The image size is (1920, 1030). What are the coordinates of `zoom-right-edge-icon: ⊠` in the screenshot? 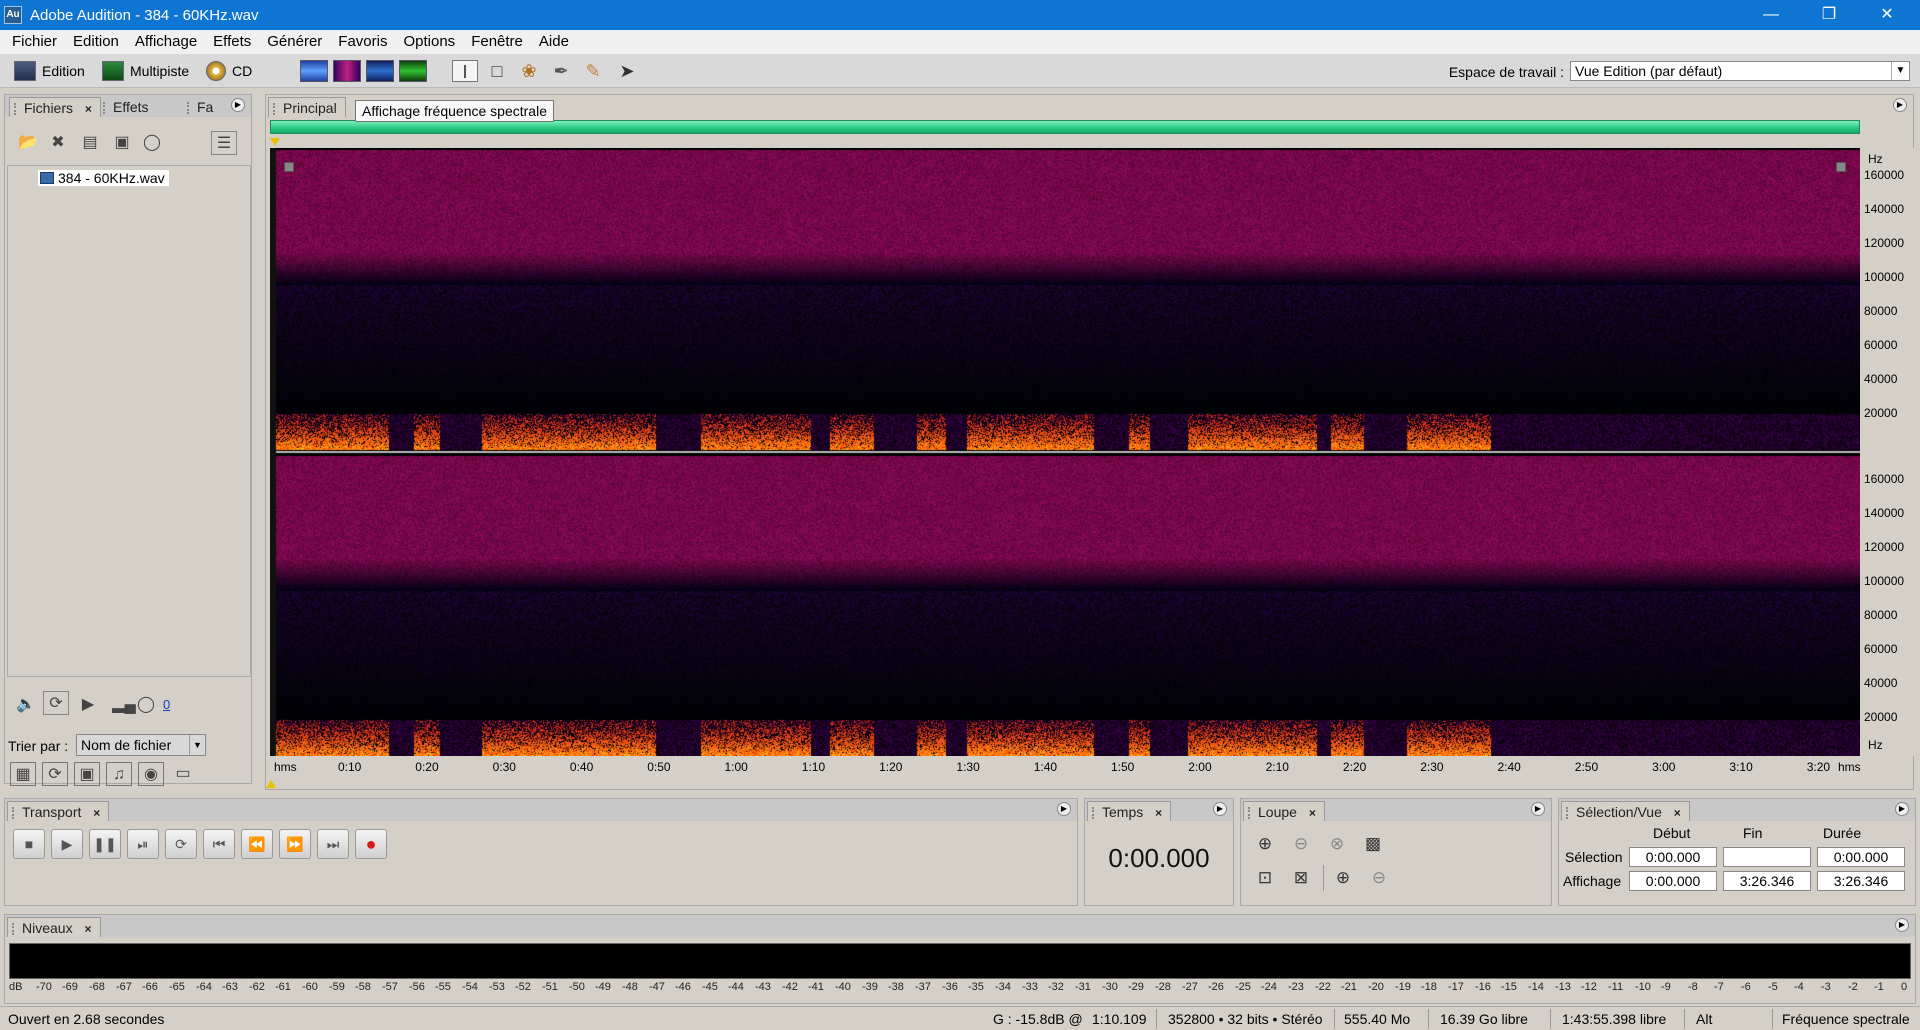 It's located at (1301, 878).